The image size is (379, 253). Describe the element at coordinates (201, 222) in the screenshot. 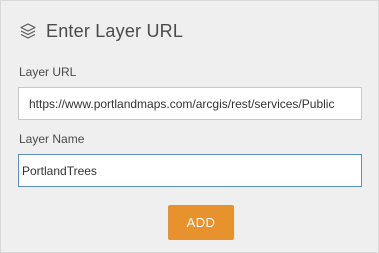

I see `add-button: ADD` at that location.